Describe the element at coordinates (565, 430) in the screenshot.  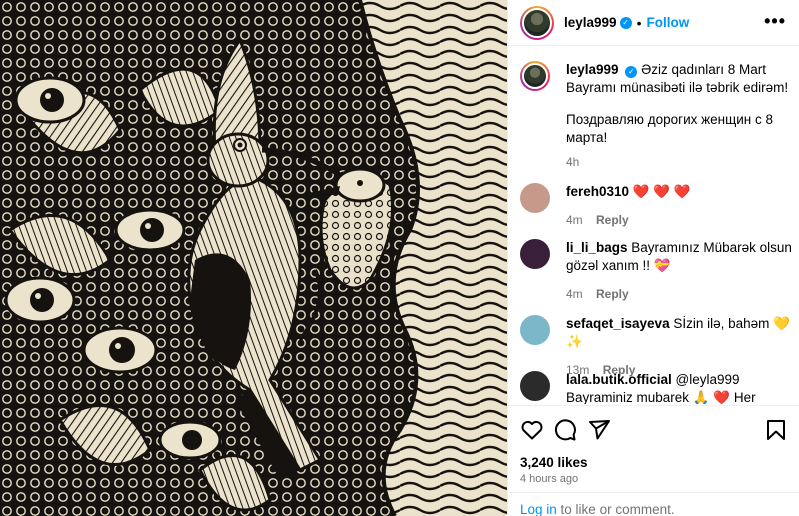
I see `comment-icon` at that location.